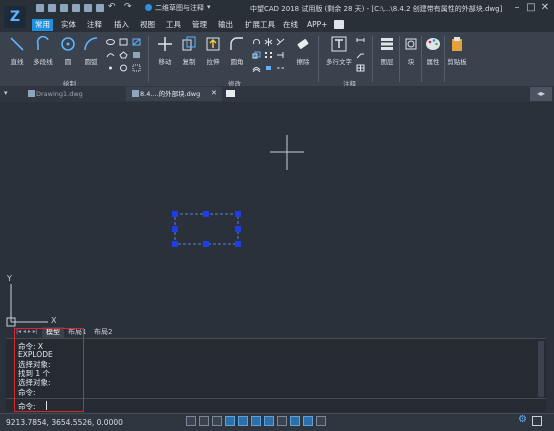 The image size is (554, 431). What do you see at coordinates (268, 55) in the screenshot?
I see `array-icon` at bounding box center [268, 55].